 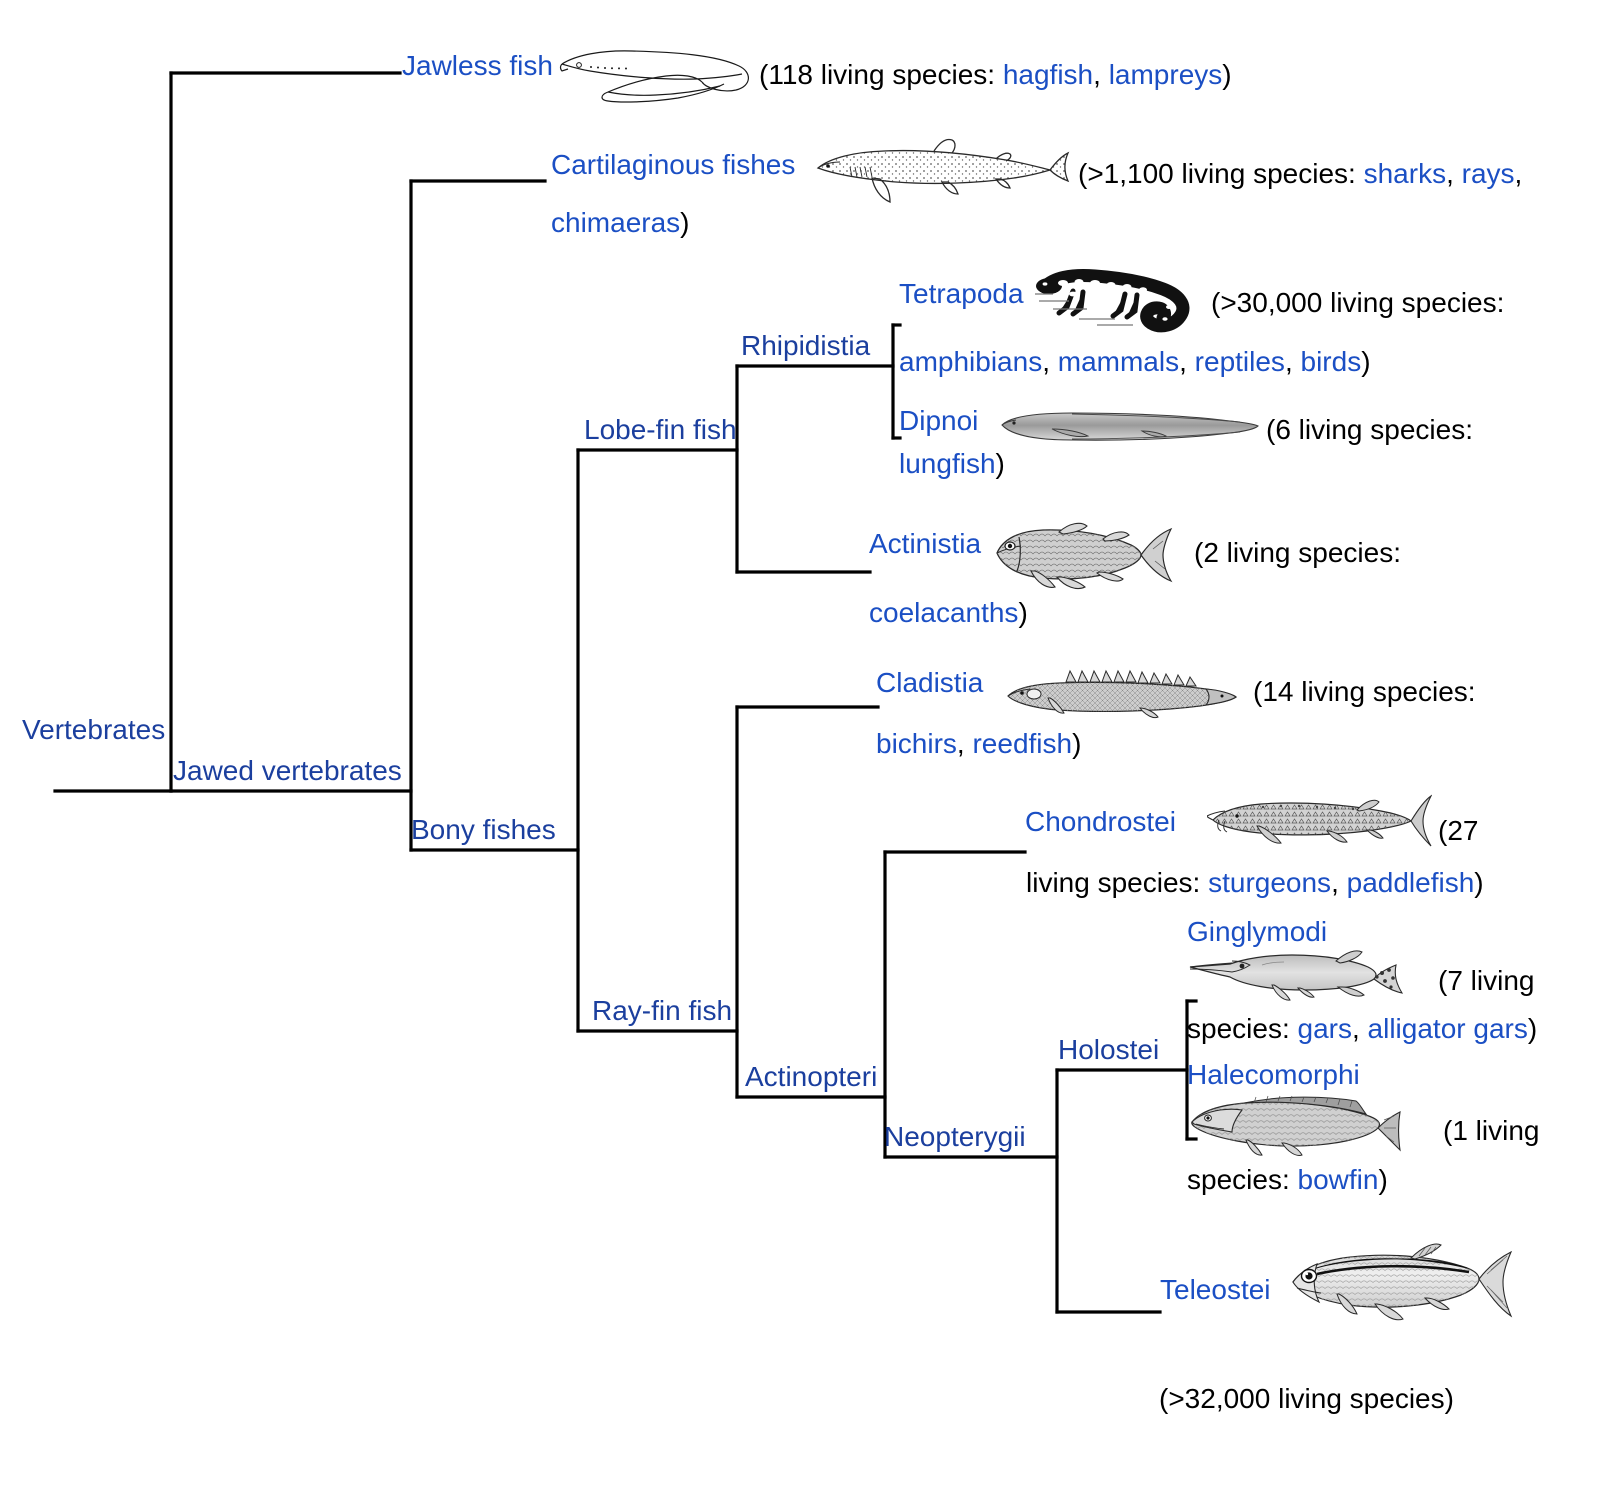 What do you see at coordinates (1000, 463) in the screenshot?
I see `annotation-dipnoi-suffix: )` at bounding box center [1000, 463].